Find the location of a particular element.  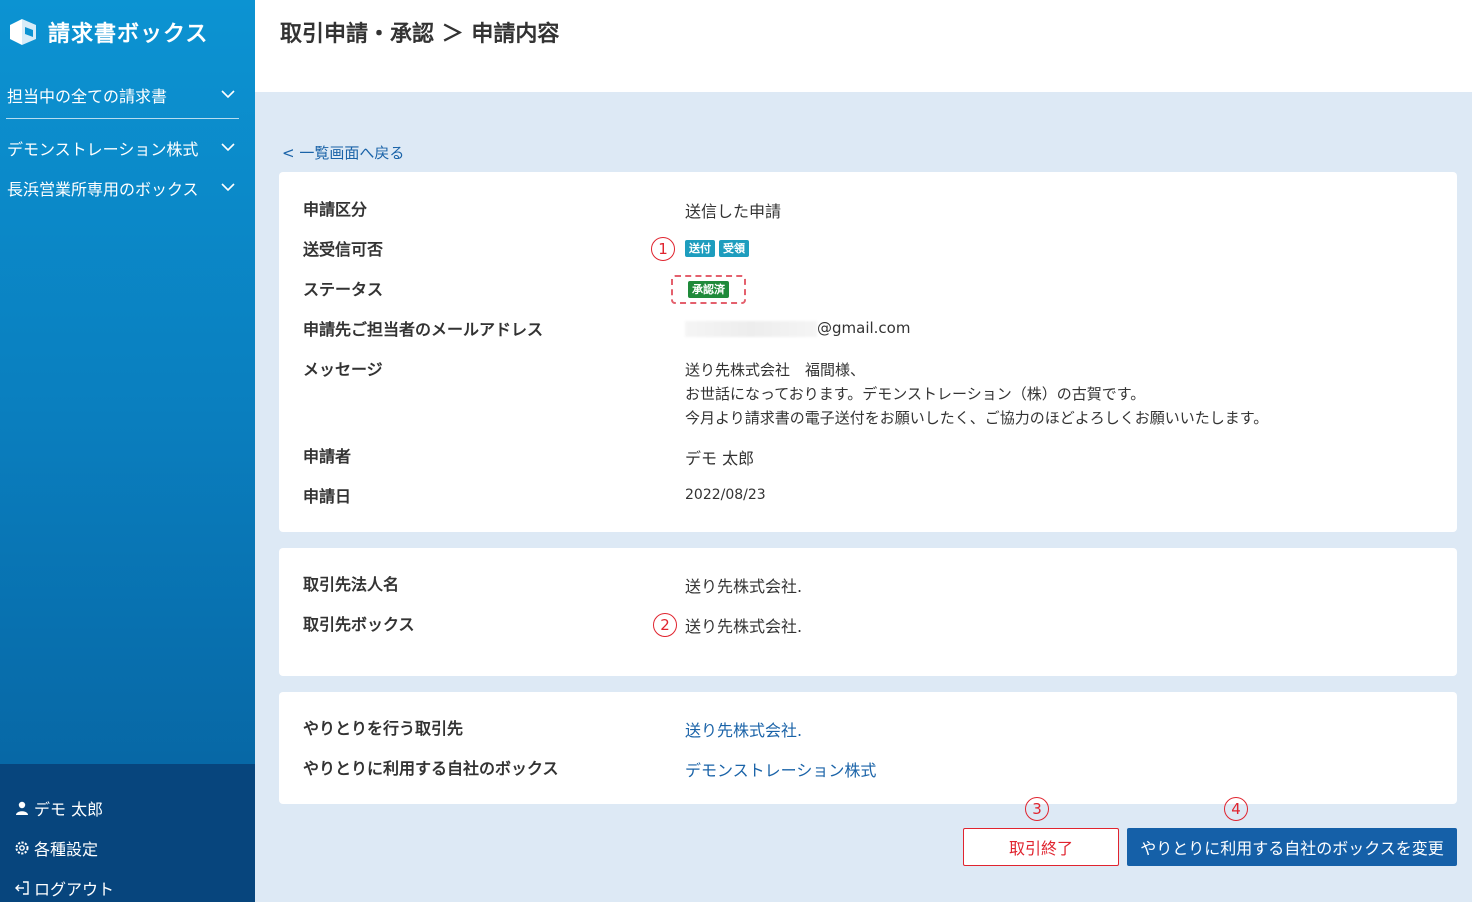

page-header: 取引申請・承認 ＞ 申請内容 is located at coordinates (863, 46).